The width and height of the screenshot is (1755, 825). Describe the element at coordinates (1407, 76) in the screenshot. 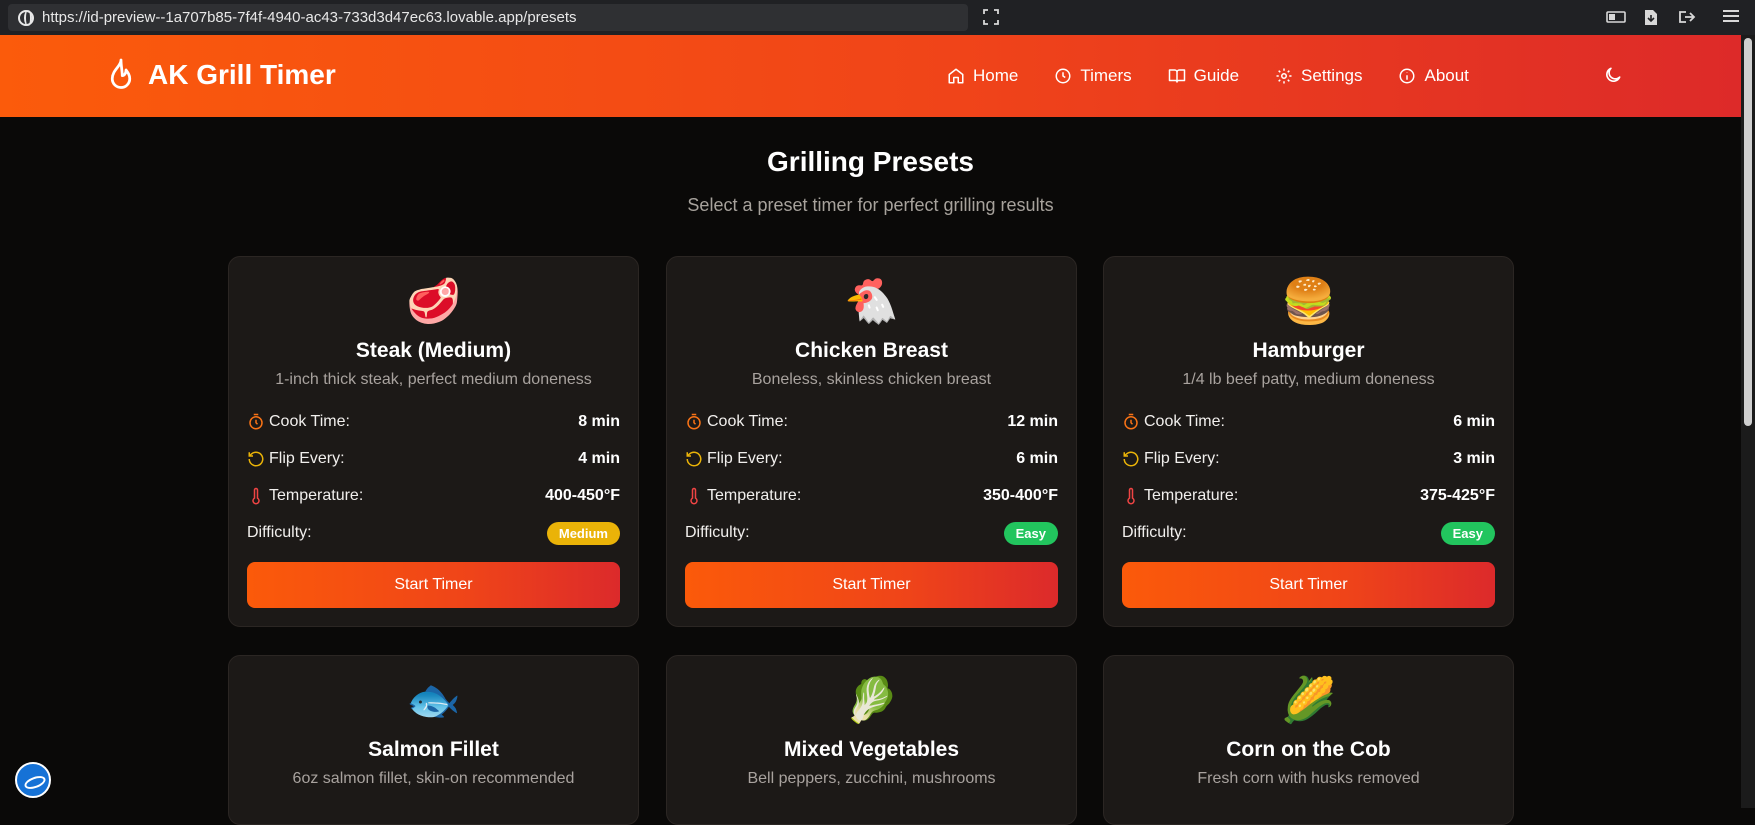

I see `info-icon` at that location.